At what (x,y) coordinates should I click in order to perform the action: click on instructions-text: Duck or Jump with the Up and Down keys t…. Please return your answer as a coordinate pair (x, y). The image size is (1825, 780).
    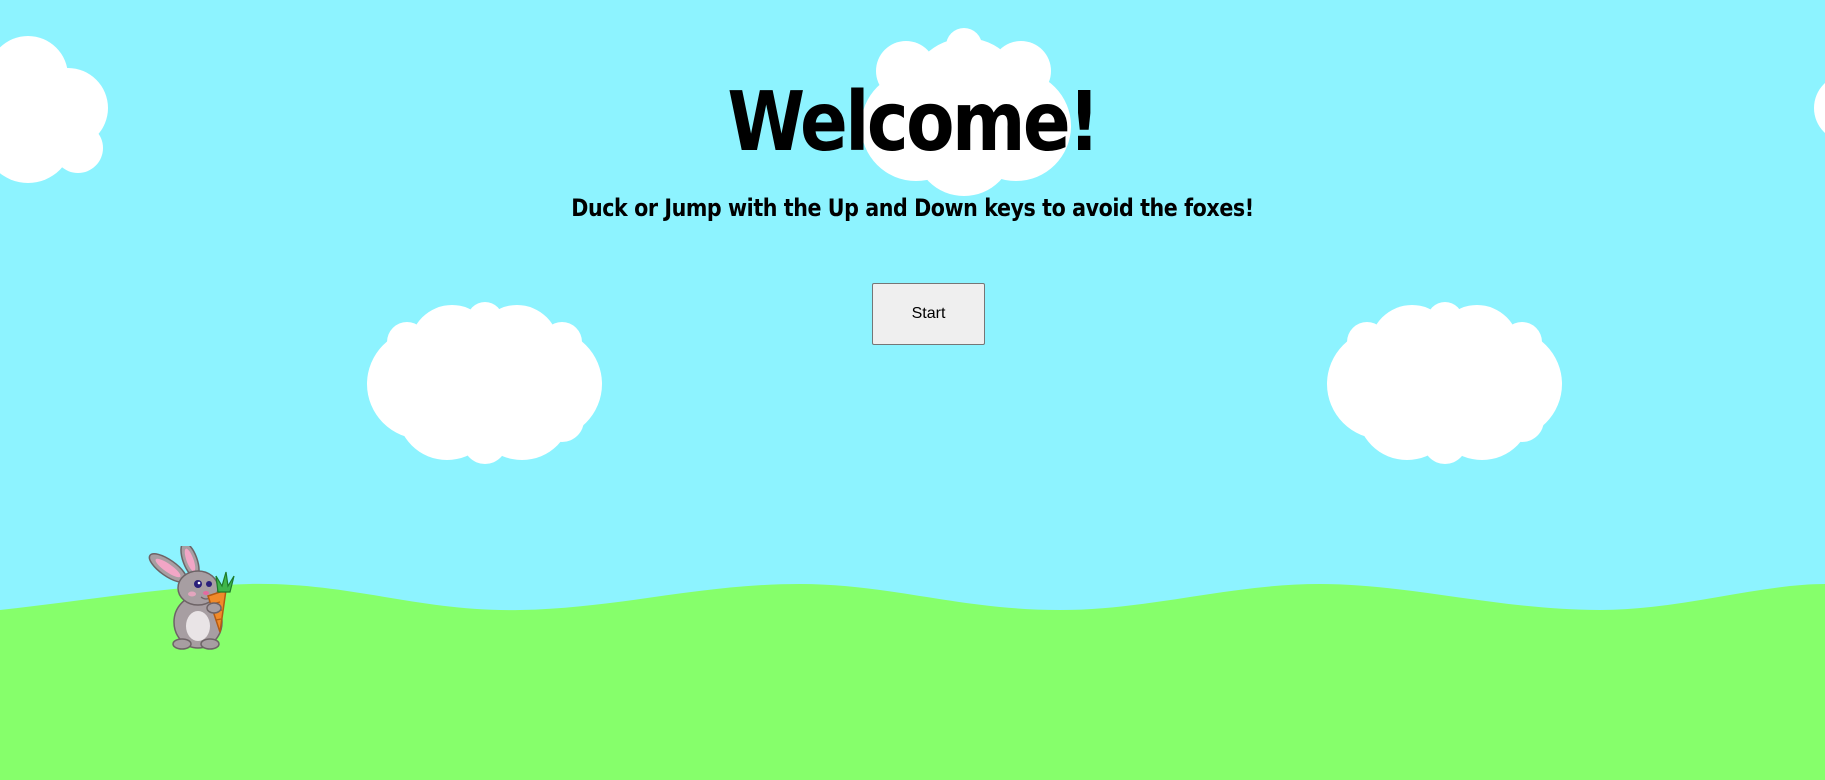
    Looking at the image, I should click on (912, 208).